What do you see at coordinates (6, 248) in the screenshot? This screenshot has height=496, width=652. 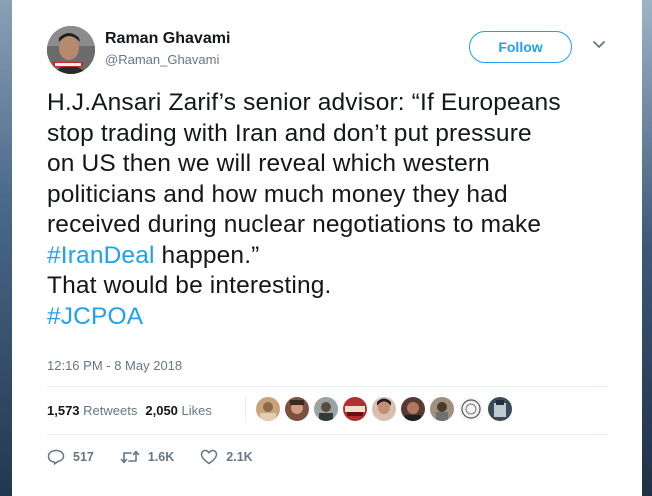 I see `background-left` at bounding box center [6, 248].